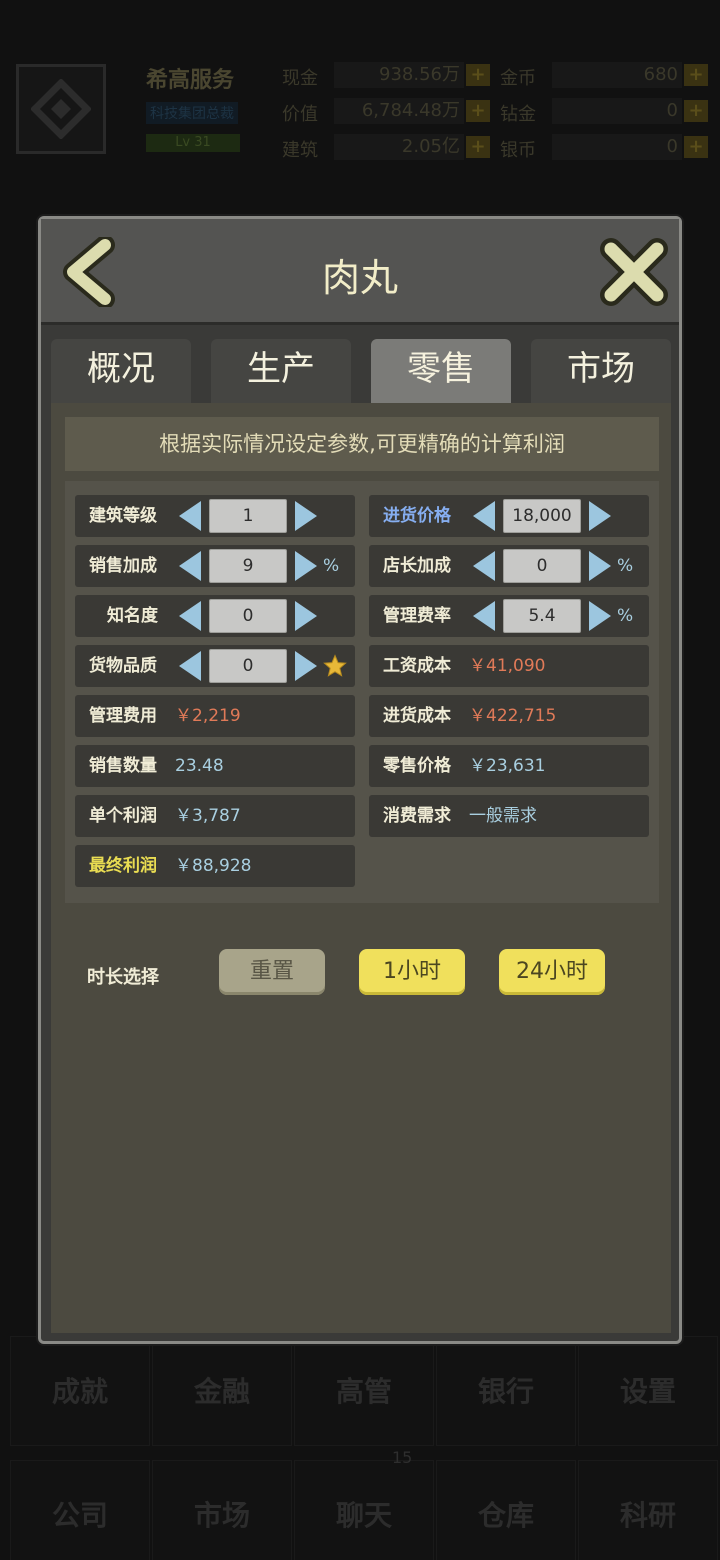 The width and height of the screenshot is (720, 1560). Describe the element at coordinates (605, 75) in the screenshot. I see `stat-gold: 金币 680 +` at that location.